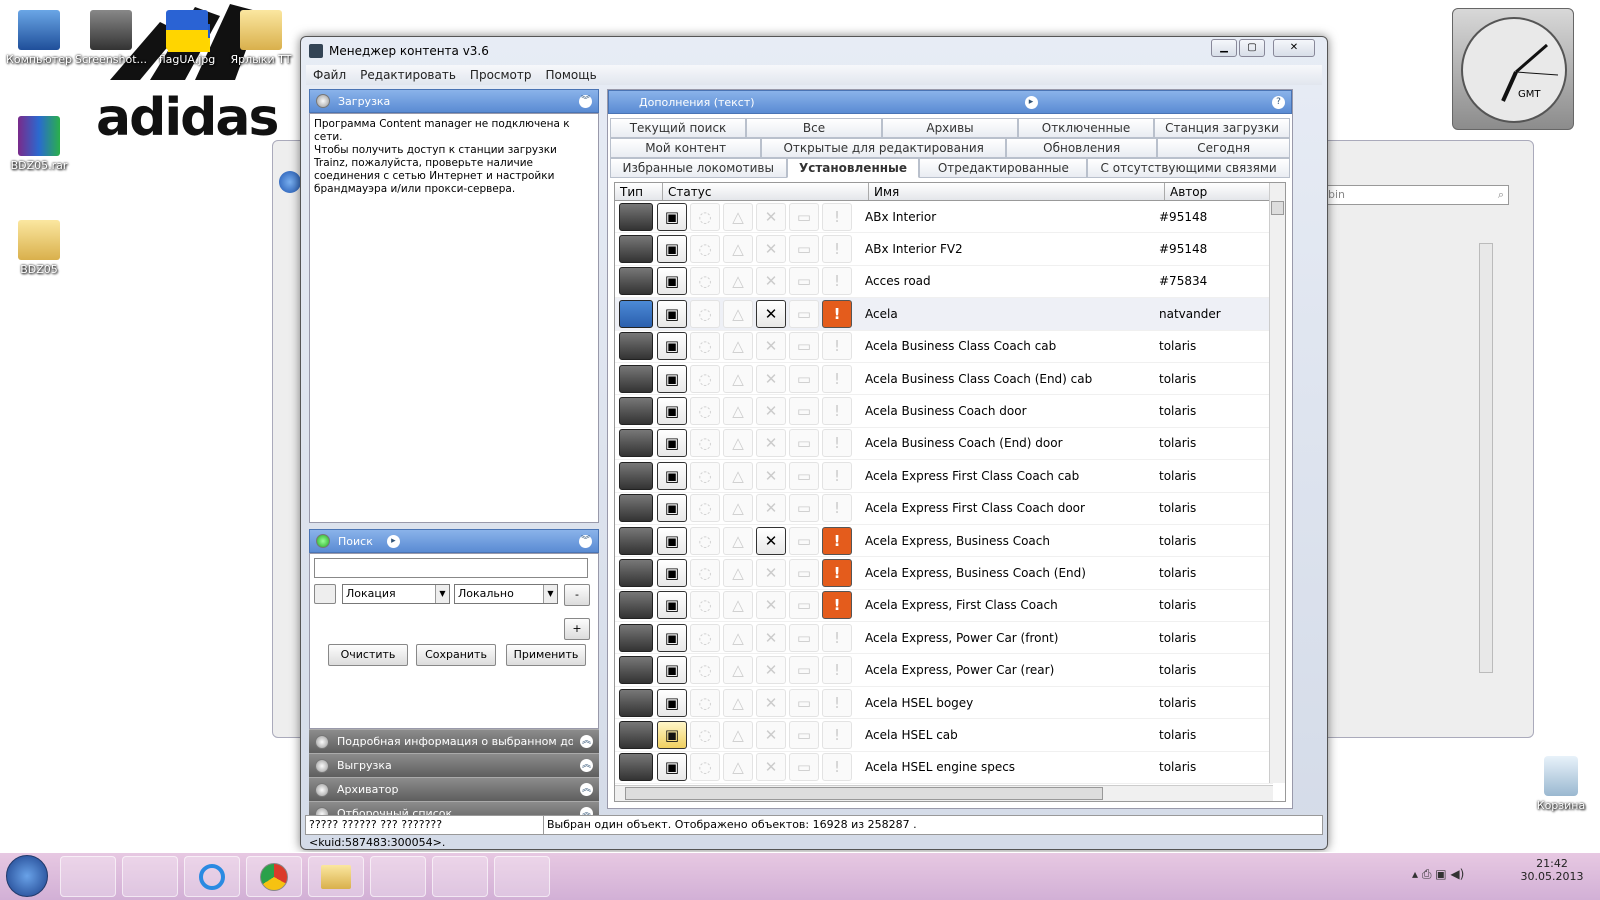  What do you see at coordinates (454, 789) in the screenshot?
I see `archiver-panel-header: Архиватор ︽` at bounding box center [454, 789].